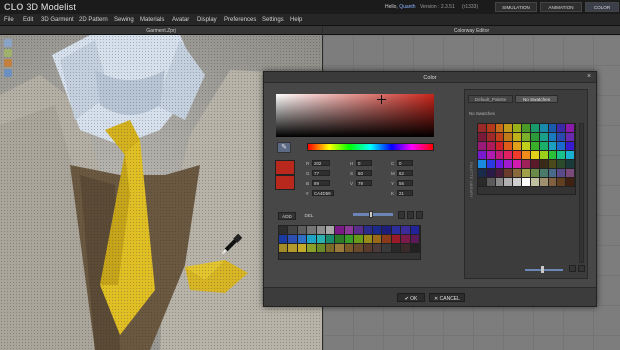 Image resolution: width=620 pixels, height=350 pixels. What do you see at coordinates (381, 99) in the screenshot?
I see `picker-crosshair-icon` at bounding box center [381, 99].